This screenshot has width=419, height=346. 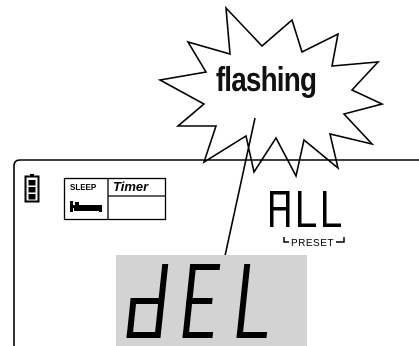 What do you see at coordinates (305, 209) in the screenshot?
I see `readout-all` at bounding box center [305, 209].